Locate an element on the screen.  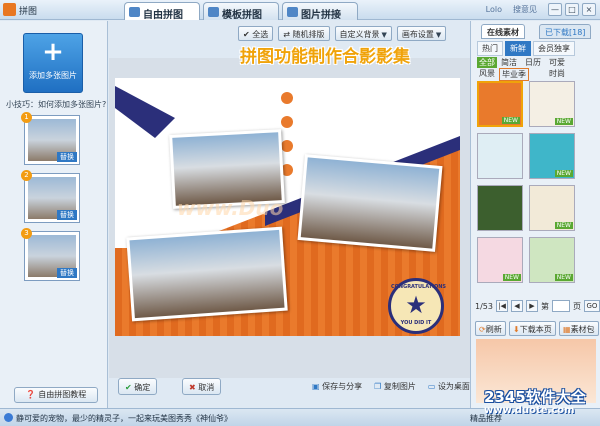
subcategory-scenery: 风景 is located at coordinates (487, 73).